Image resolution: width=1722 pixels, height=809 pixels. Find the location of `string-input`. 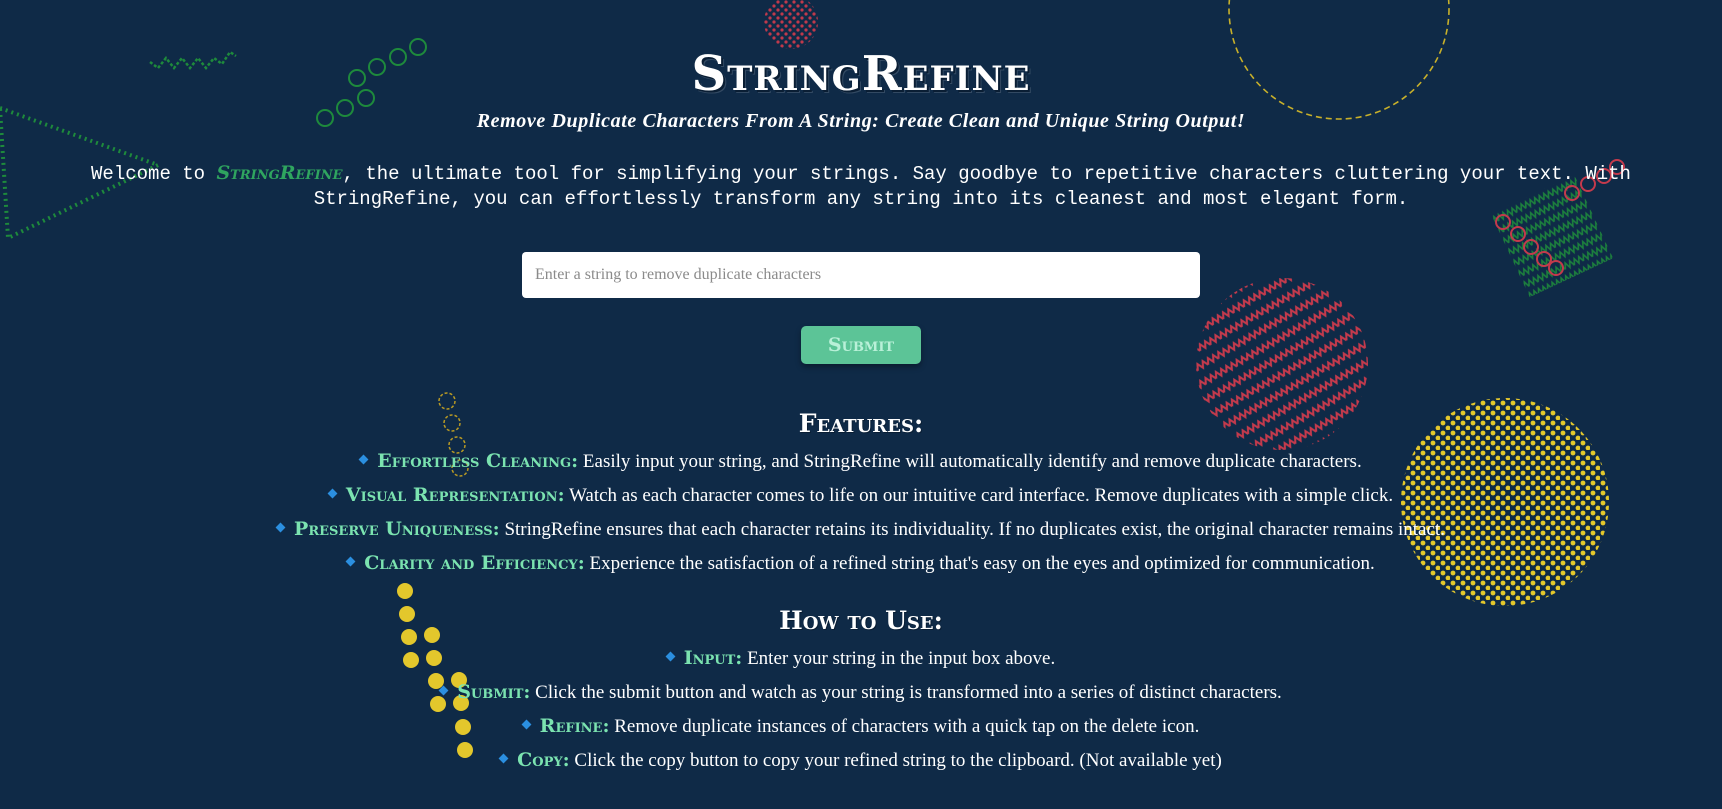

string-input is located at coordinates (861, 275).